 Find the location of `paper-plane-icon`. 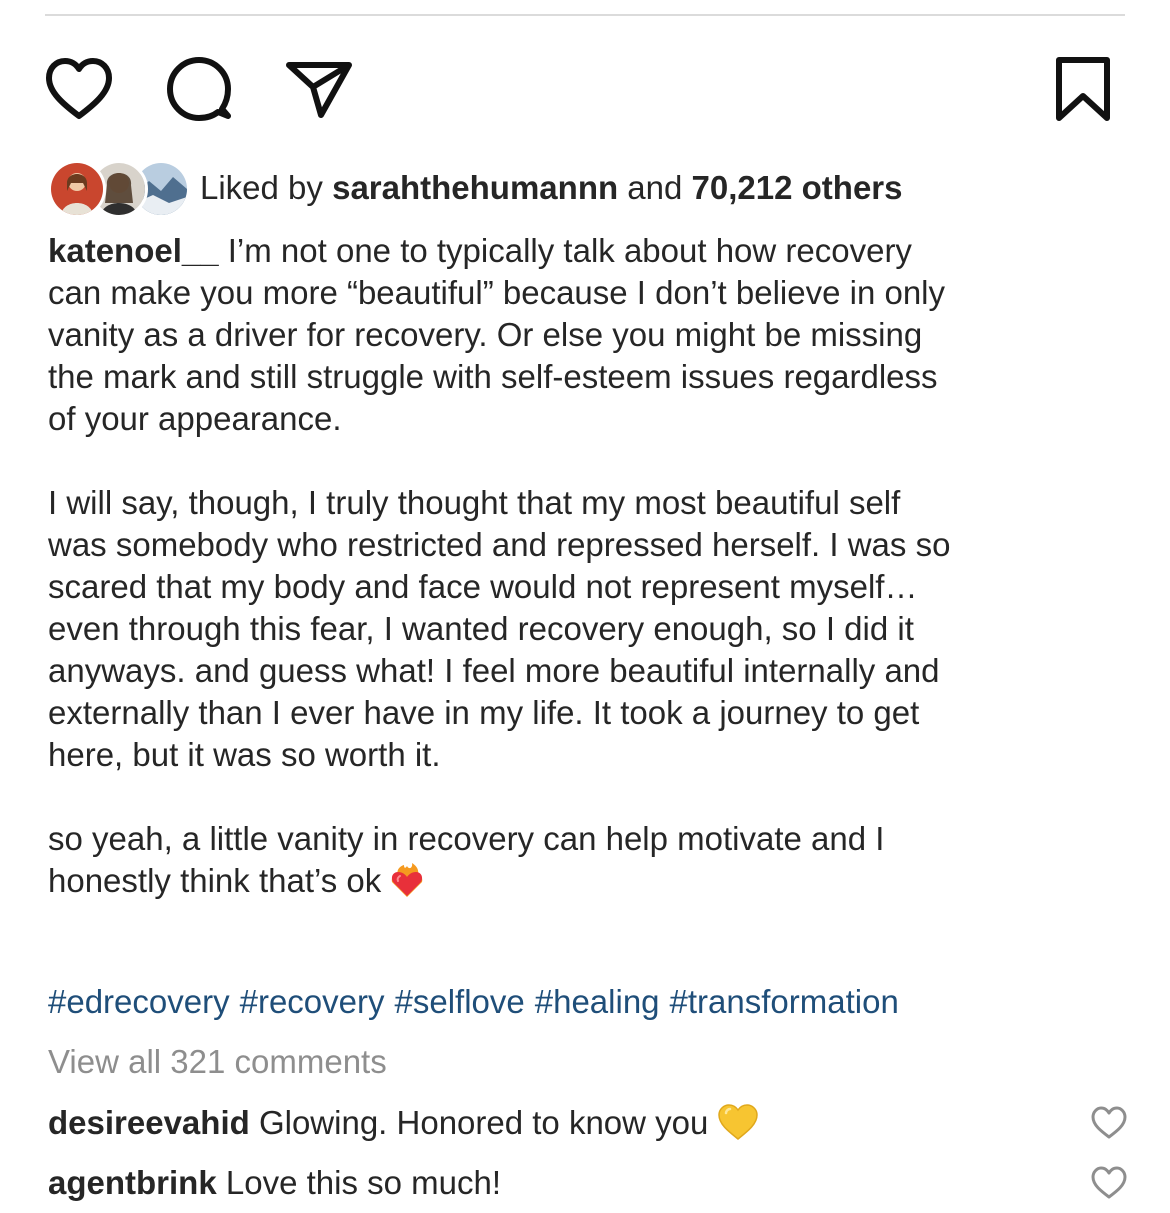

paper-plane-icon is located at coordinates (319, 90).